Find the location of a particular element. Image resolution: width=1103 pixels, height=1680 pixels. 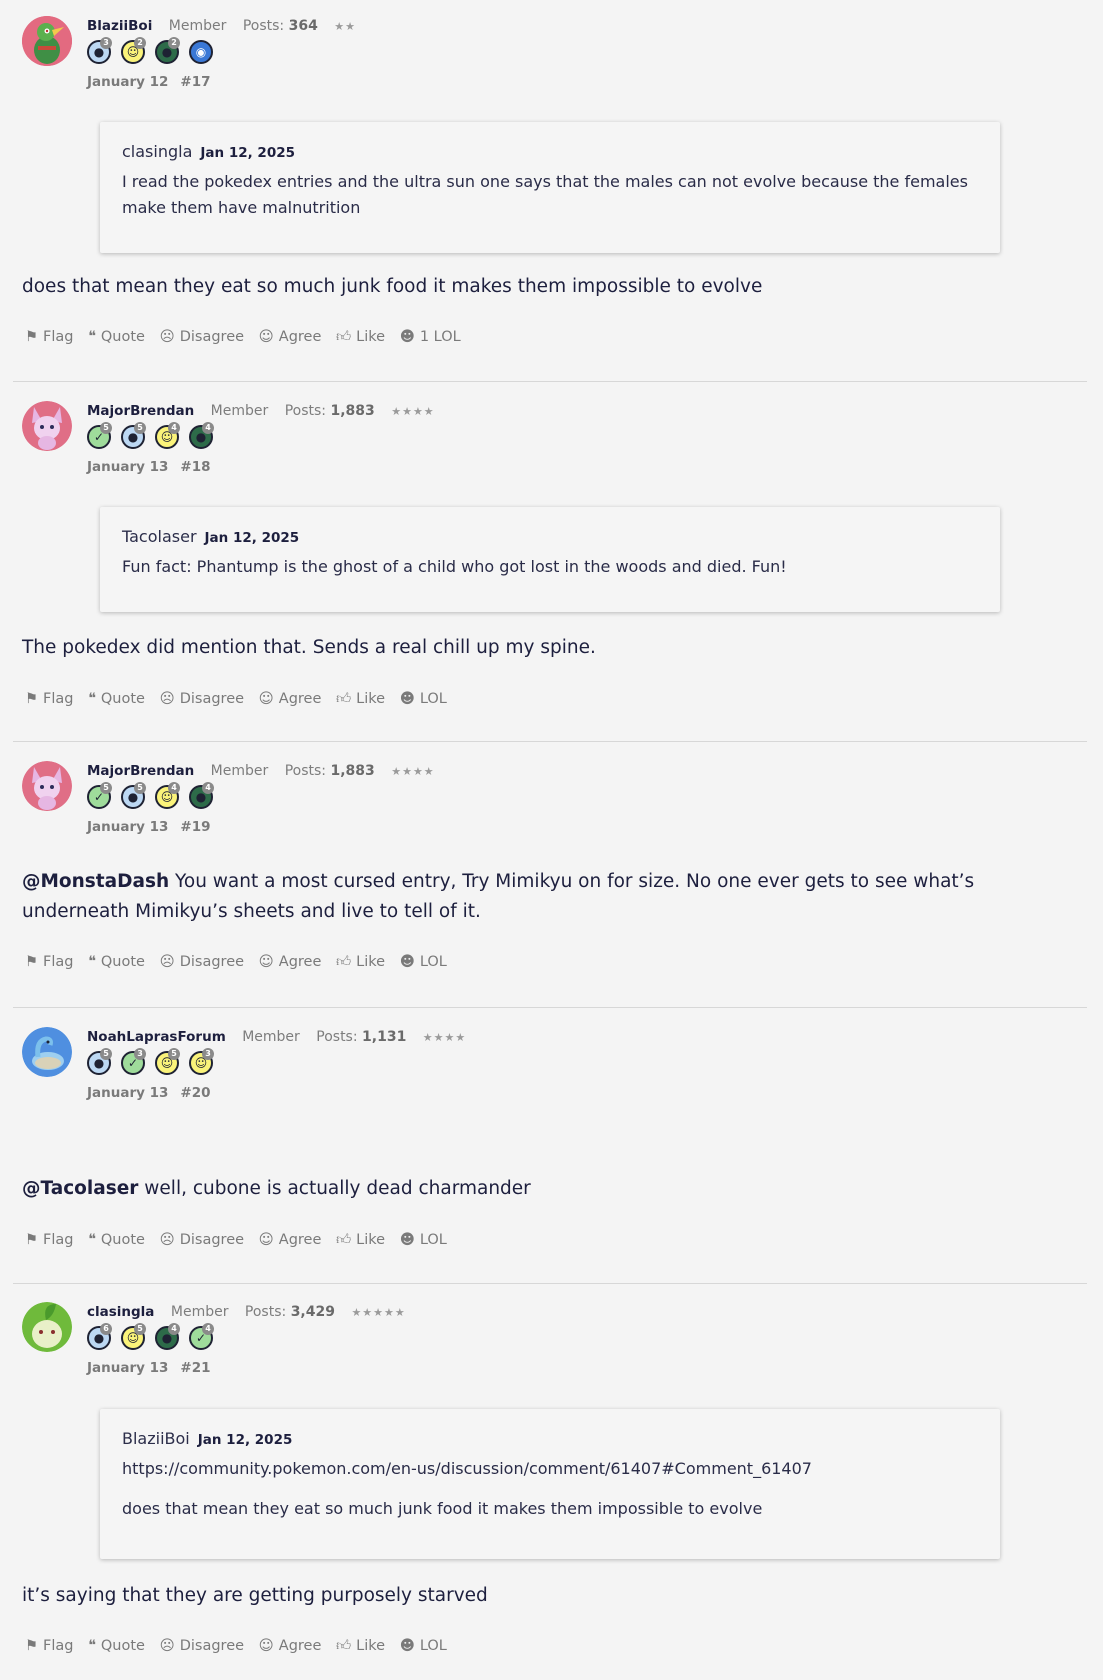

username: BlaziiBoi is located at coordinates (119, 26).